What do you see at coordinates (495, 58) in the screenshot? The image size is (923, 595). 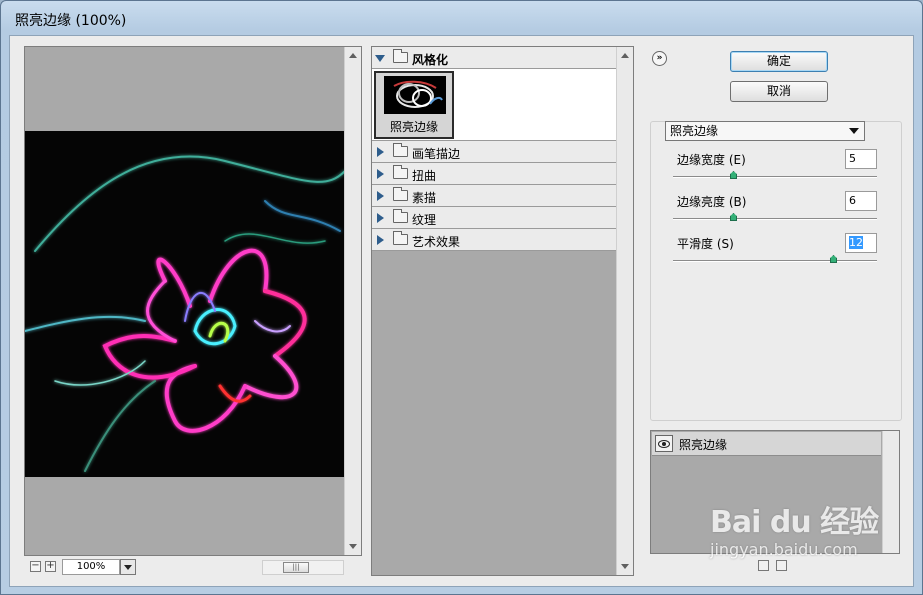 I see `filter-group-stylize: 风格化` at bounding box center [495, 58].